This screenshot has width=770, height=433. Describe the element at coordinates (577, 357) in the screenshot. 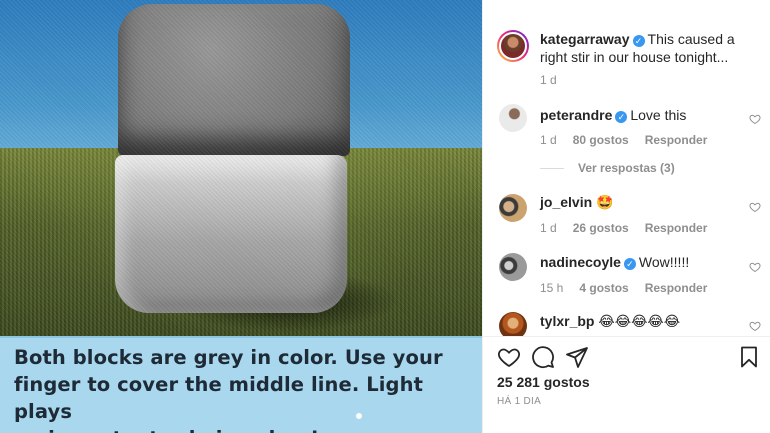

I see `paper-plane-icon` at that location.